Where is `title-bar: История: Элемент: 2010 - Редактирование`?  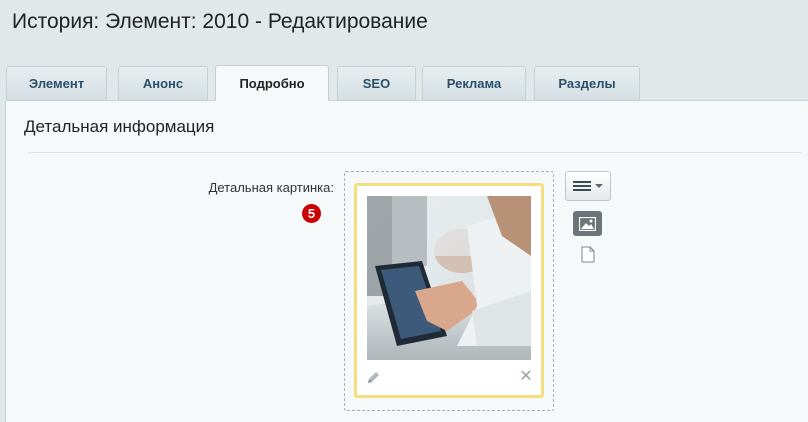
title-bar: История: Элемент: 2010 - Редактирование is located at coordinates (404, 25).